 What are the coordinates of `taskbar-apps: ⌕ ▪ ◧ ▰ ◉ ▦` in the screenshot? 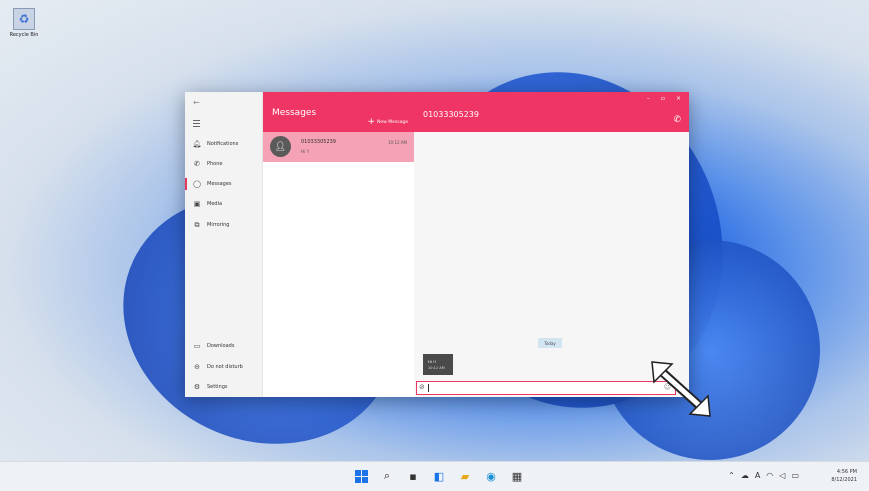 It's located at (439, 476).